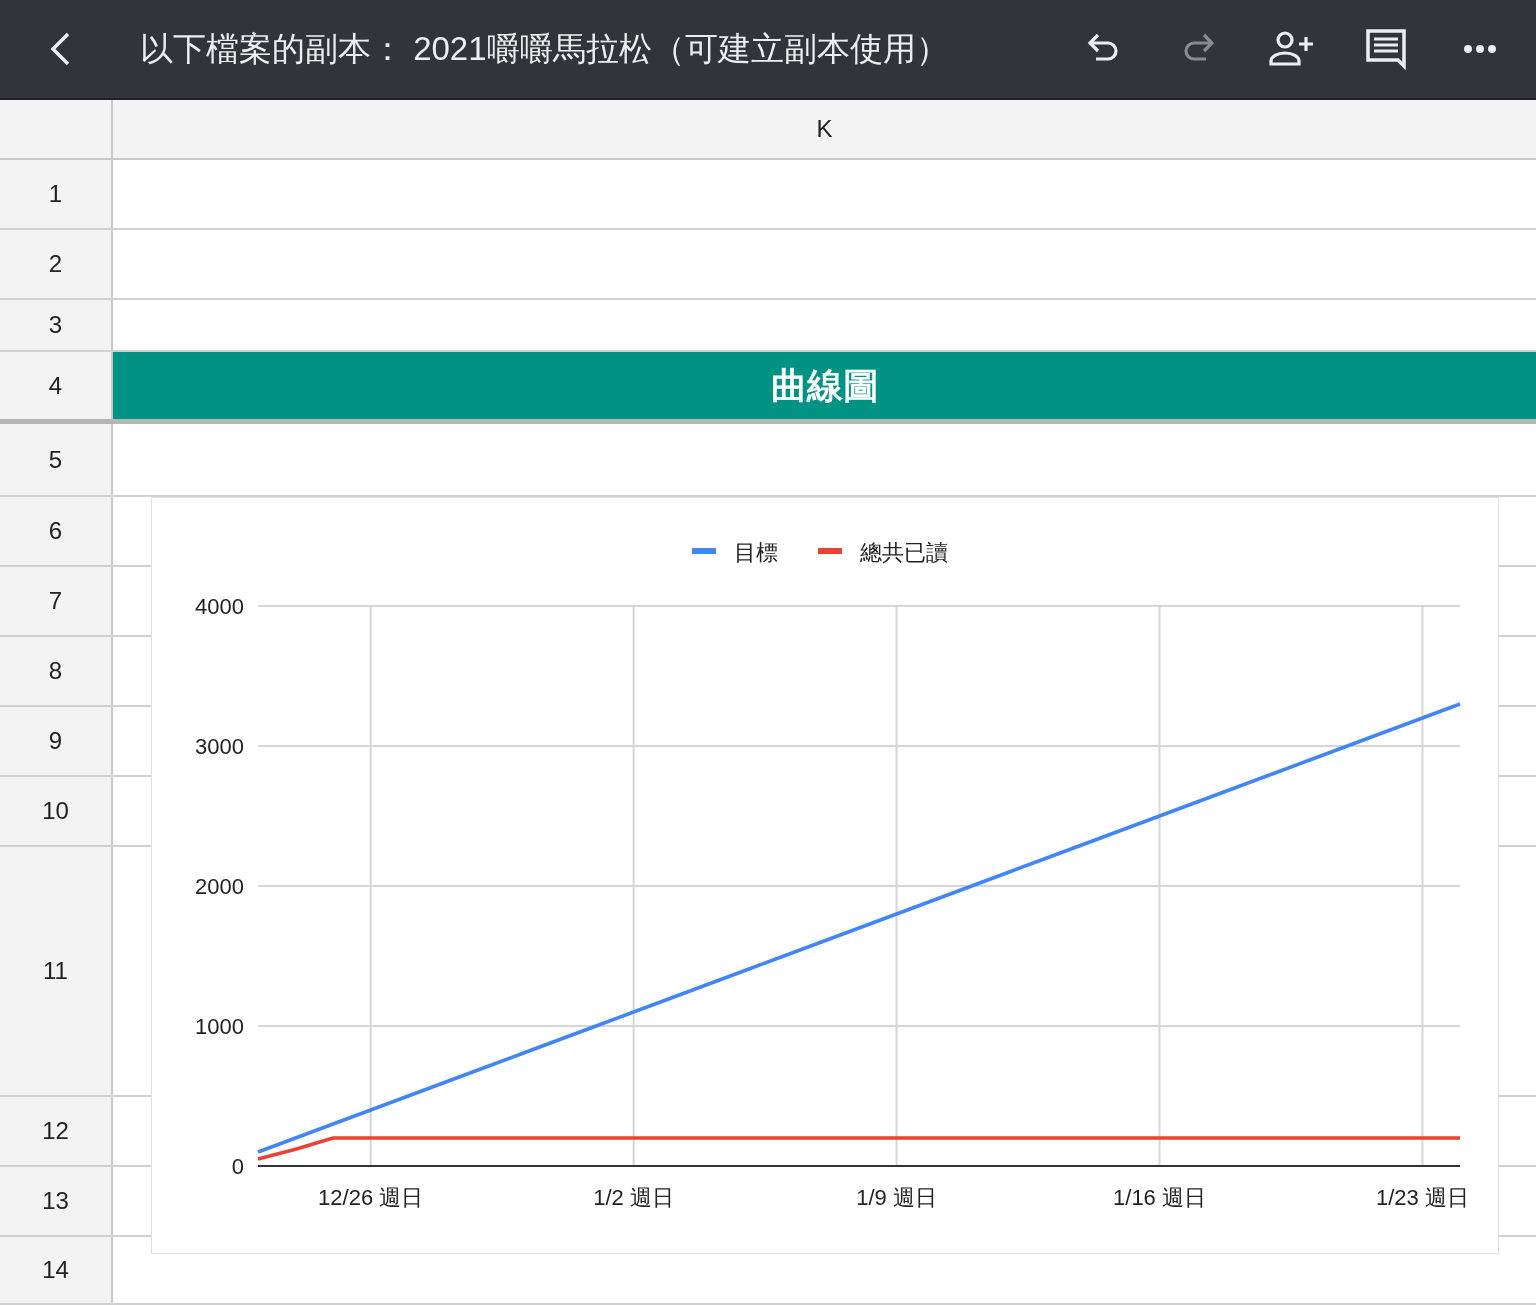 This screenshot has height=1305, width=1536. Describe the element at coordinates (56, 601) in the screenshot. I see `row-header: 7` at that location.